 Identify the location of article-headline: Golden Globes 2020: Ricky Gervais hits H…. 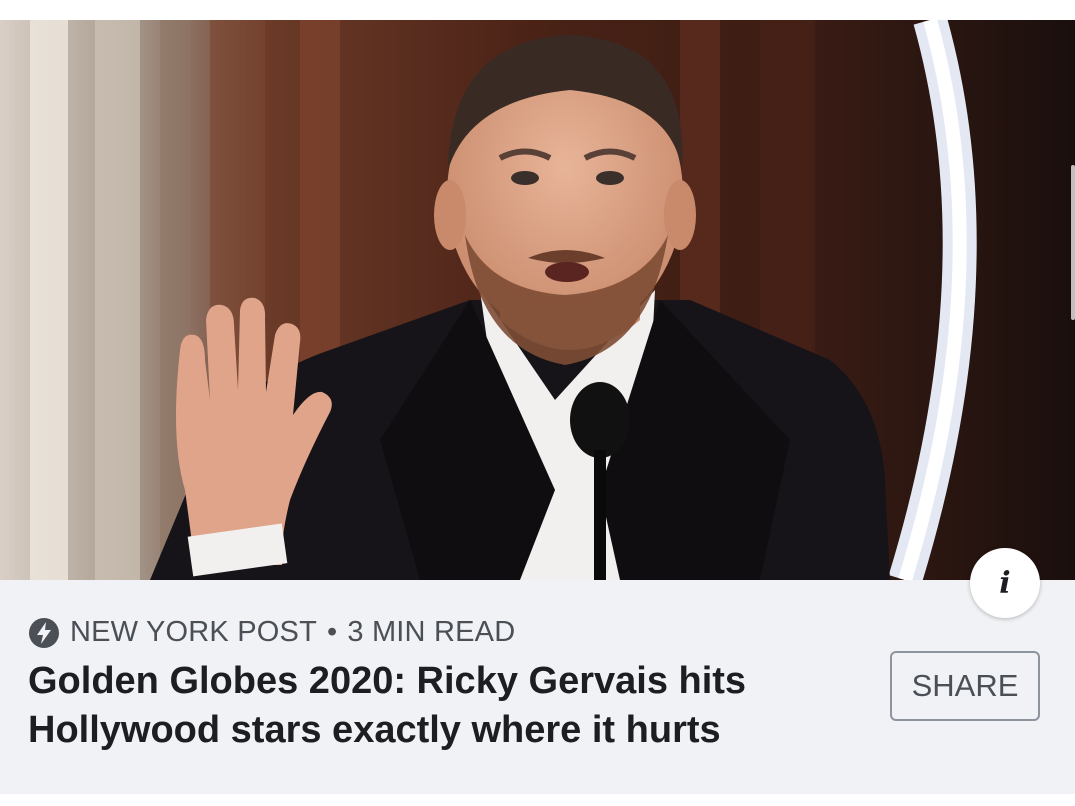
(448, 706).